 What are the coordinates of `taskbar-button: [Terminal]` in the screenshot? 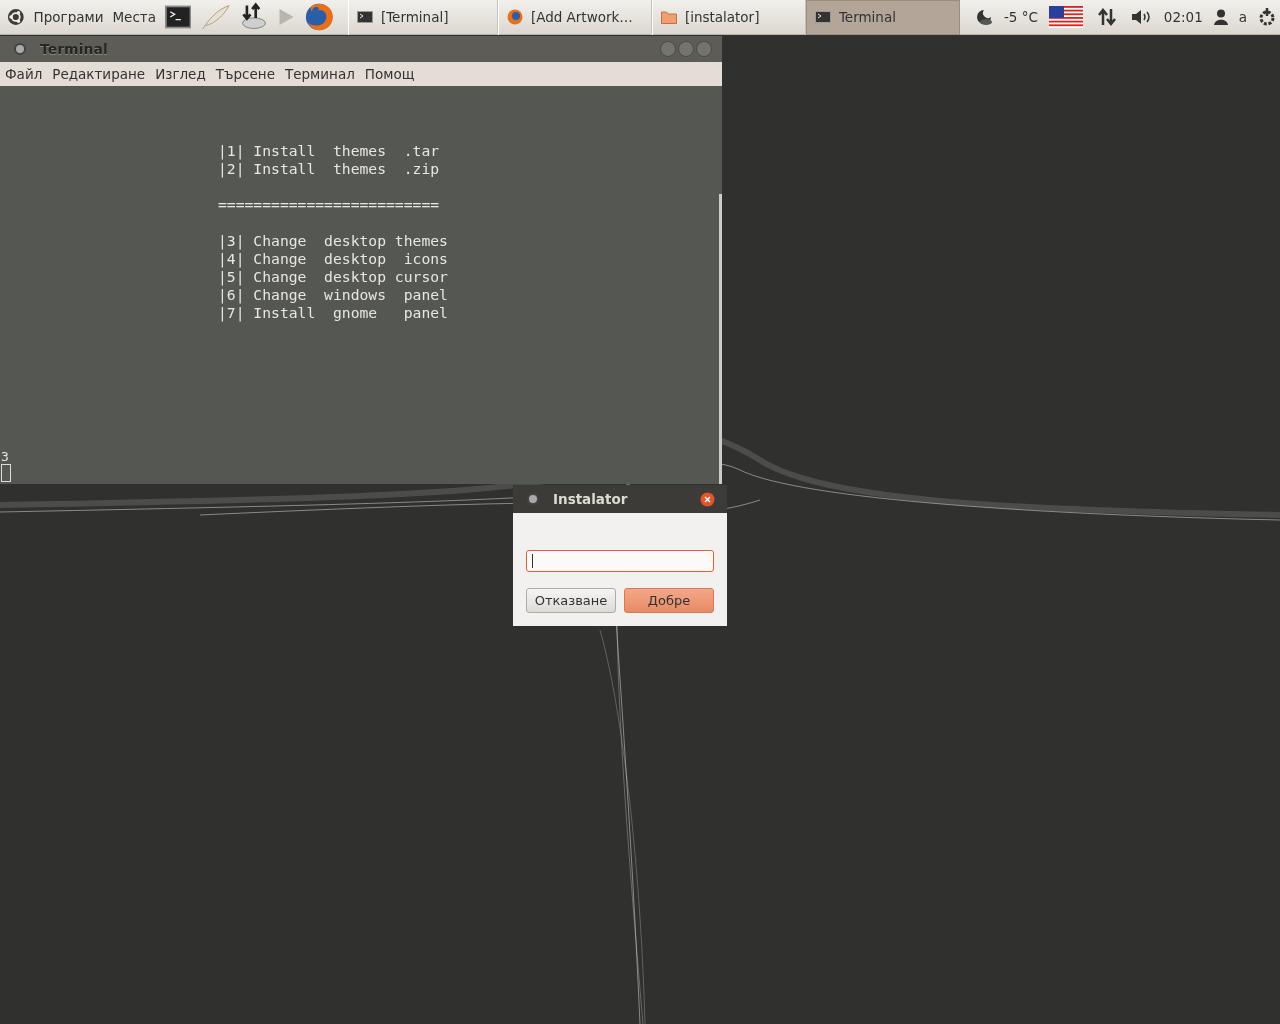 It's located at (422, 17).